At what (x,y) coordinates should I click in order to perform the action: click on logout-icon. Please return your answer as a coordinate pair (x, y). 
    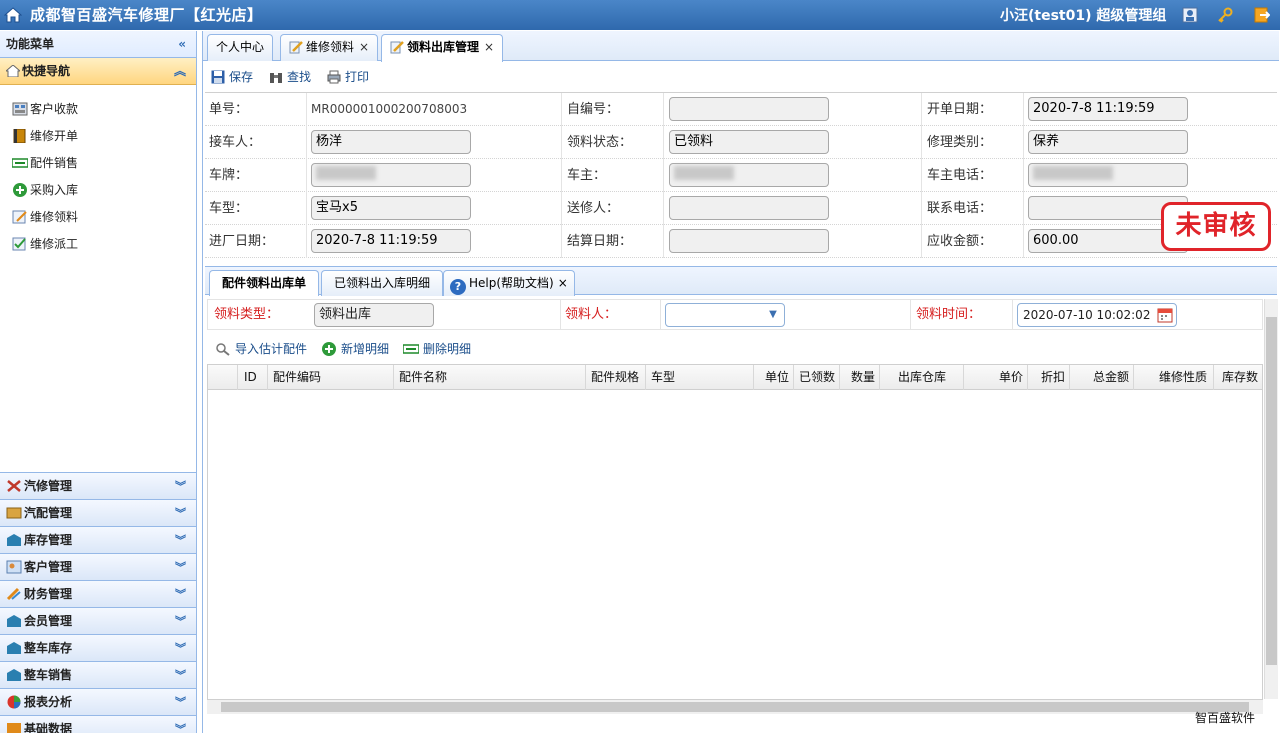
    Looking at the image, I should click on (1262, 15).